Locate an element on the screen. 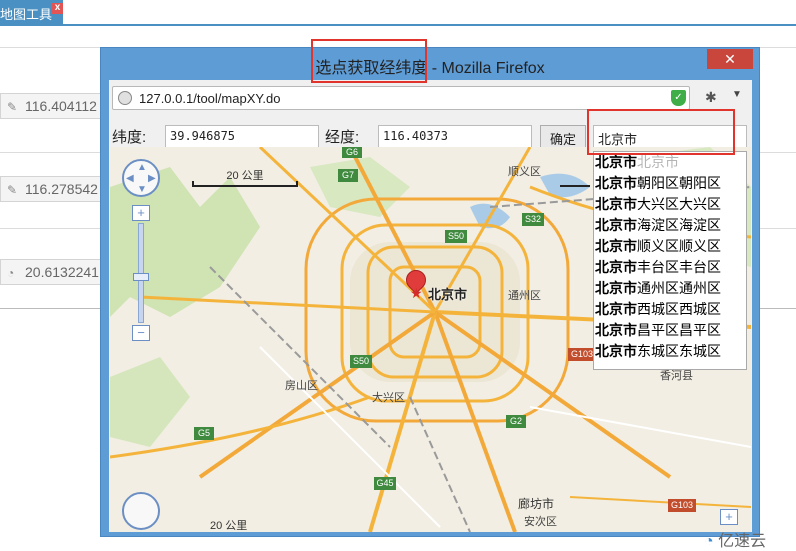 The width and height of the screenshot is (796, 551). suggestion-item: 北京市北京市 is located at coordinates (637, 162).